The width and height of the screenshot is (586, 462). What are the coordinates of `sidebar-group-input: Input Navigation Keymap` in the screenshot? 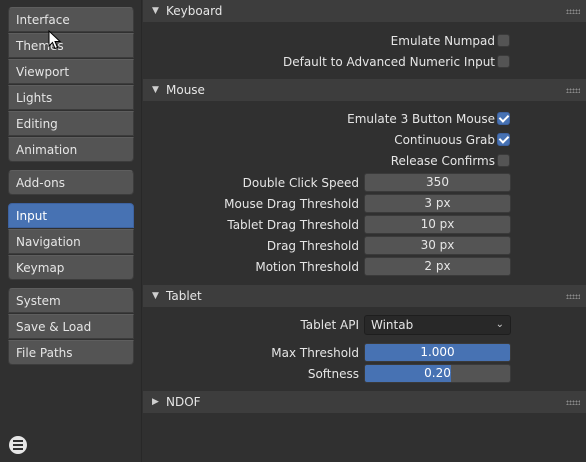 It's located at (71, 242).